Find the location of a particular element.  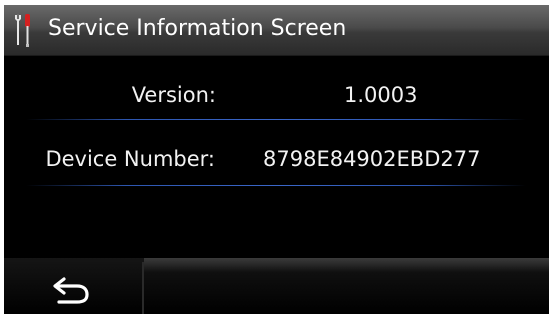

version-value: 1.0003 is located at coordinates (381, 95).